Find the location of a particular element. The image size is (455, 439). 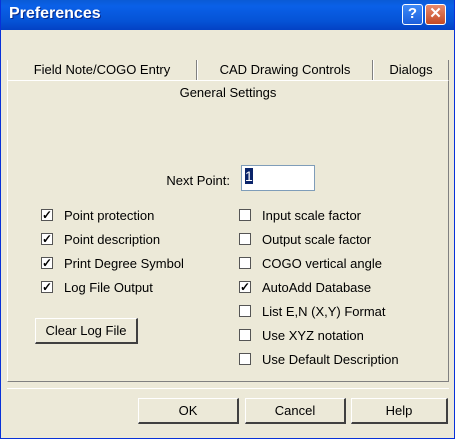

checkbox-print-degree-symbol: ✓ Print Degree Symbol is located at coordinates (126, 264).